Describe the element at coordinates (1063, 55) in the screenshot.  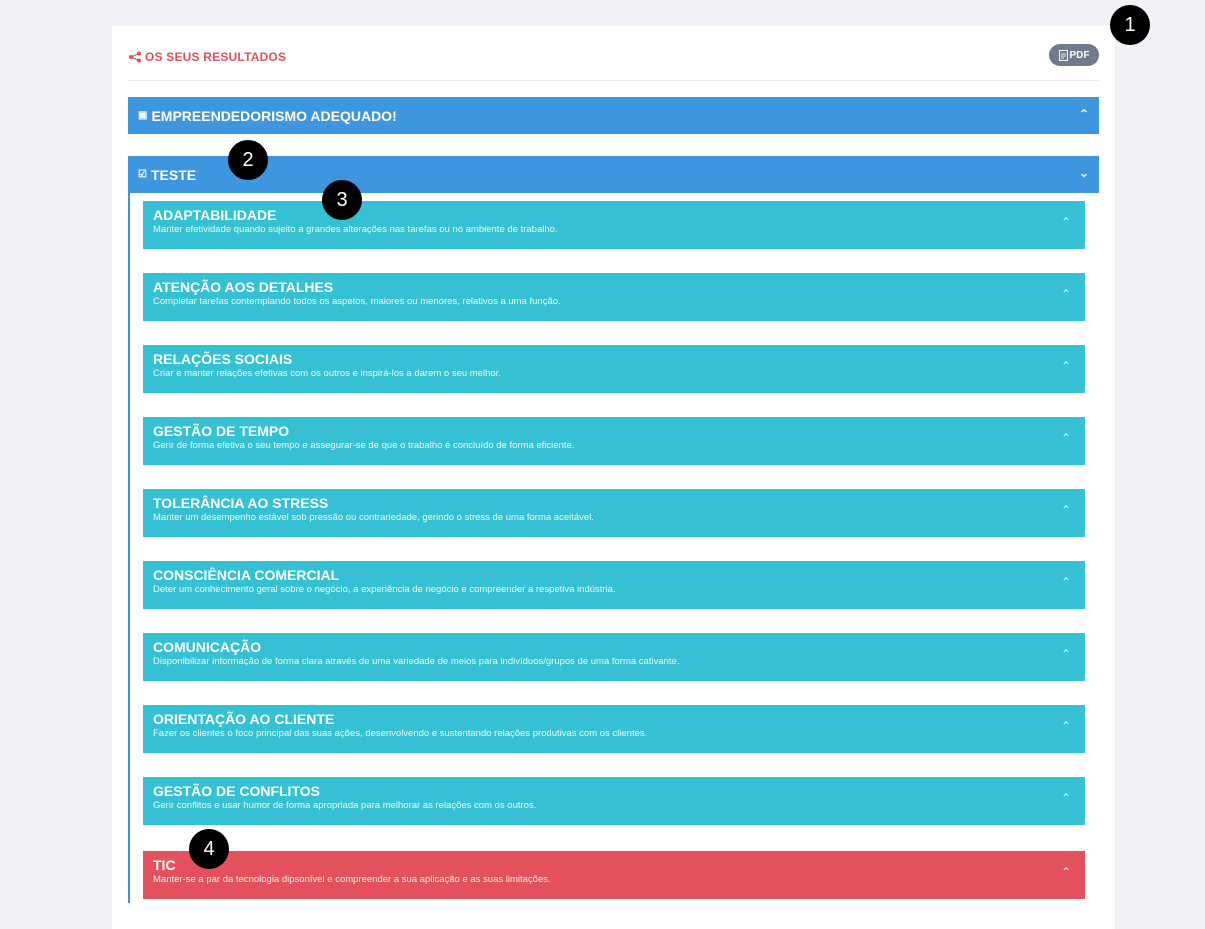
I see `pdf-icon` at that location.